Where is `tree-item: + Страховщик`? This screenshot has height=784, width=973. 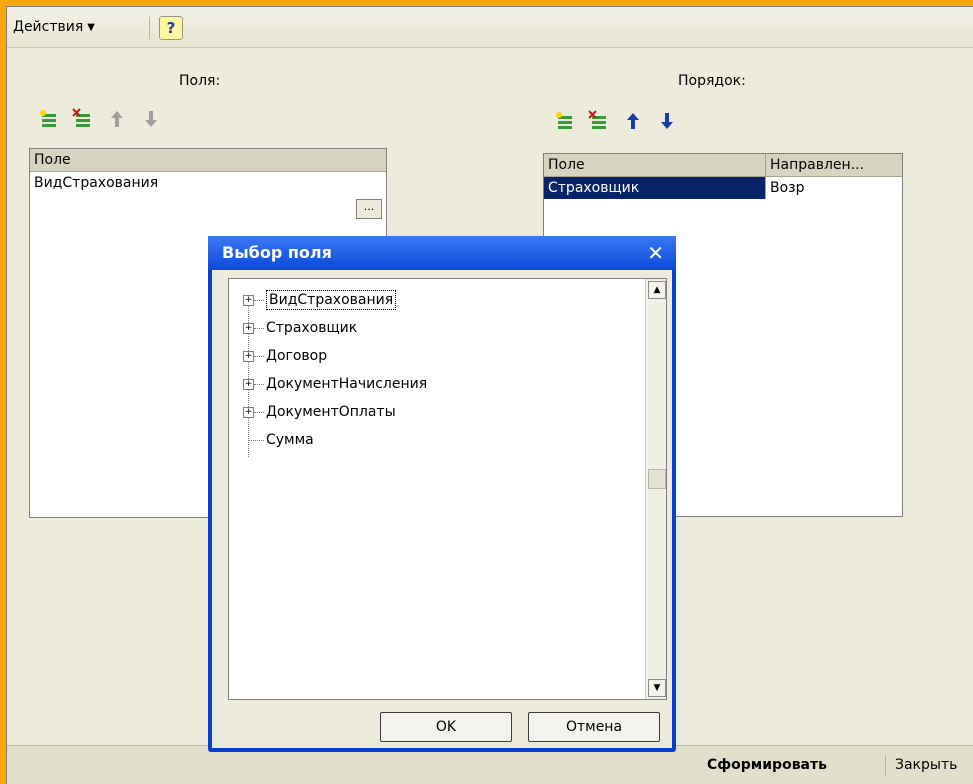
tree-item: + Страховщик is located at coordinates (300, 328).